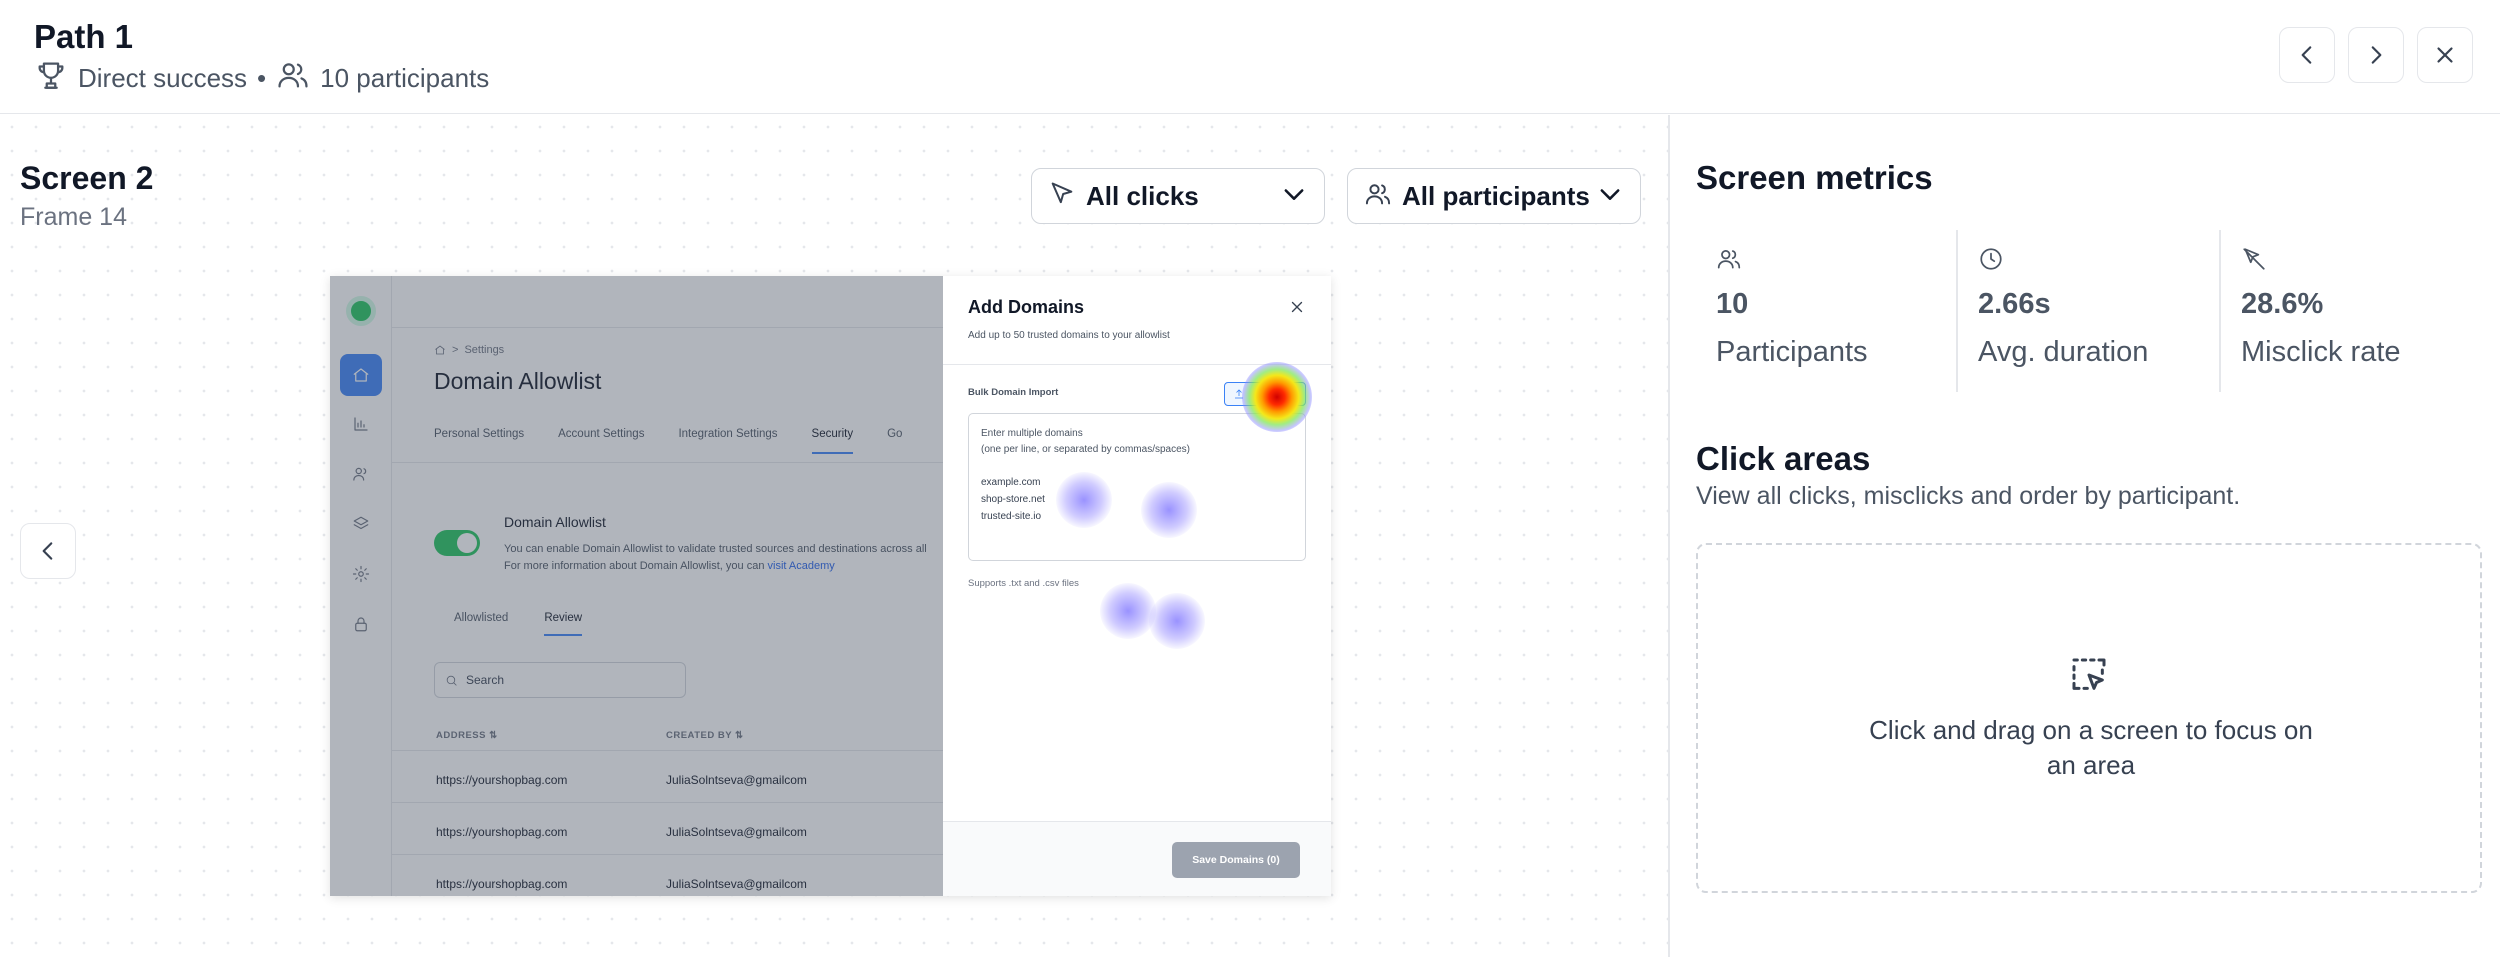 This screenshot has height=957, width=2500. What do you see at coordinates (1265, 394) in the screenshot?
I see `upload-file-button` at bounding box center [1265, 394].